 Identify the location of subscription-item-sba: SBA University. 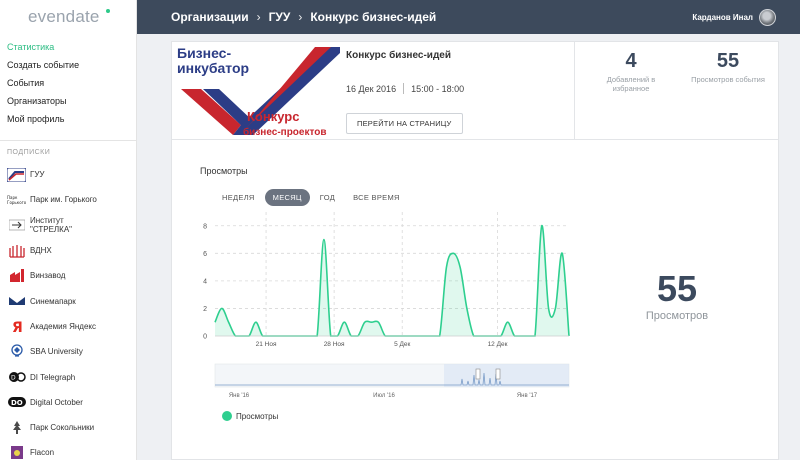
(68, 351).